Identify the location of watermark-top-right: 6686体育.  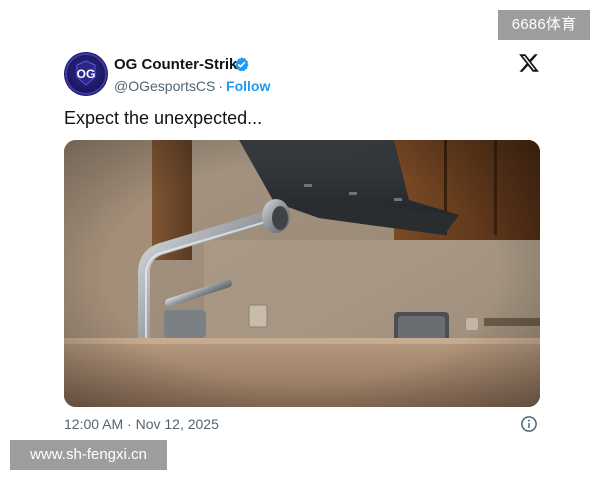
(544, 25).